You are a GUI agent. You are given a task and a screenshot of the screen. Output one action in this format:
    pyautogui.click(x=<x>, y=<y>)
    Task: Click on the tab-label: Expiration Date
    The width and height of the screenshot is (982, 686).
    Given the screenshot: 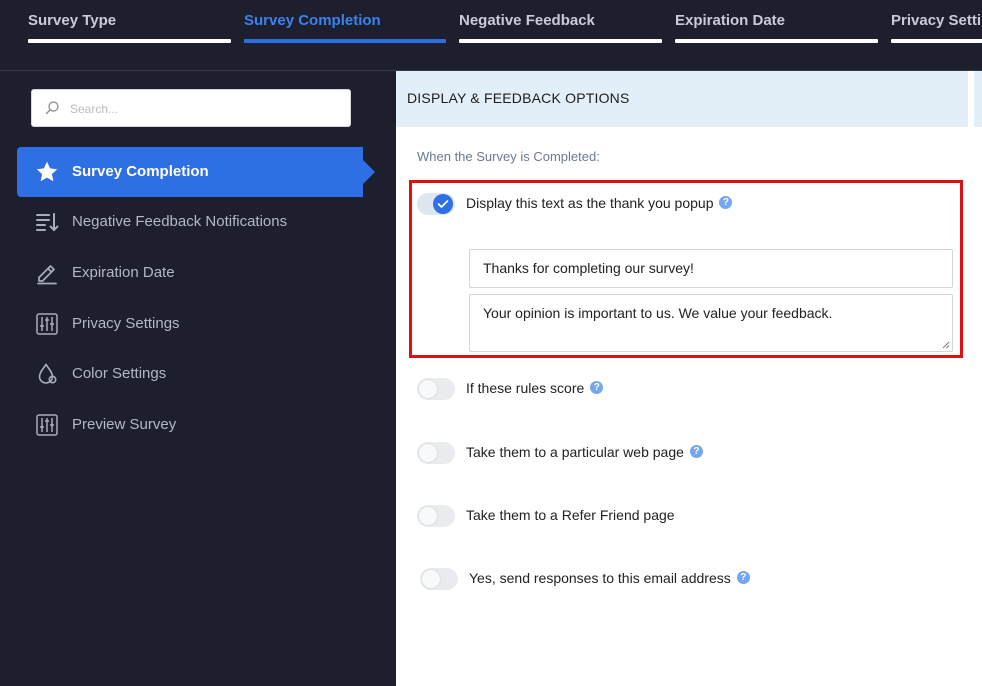 What is the action you would take?
    pyautogui.click(x=730, y=20)
    